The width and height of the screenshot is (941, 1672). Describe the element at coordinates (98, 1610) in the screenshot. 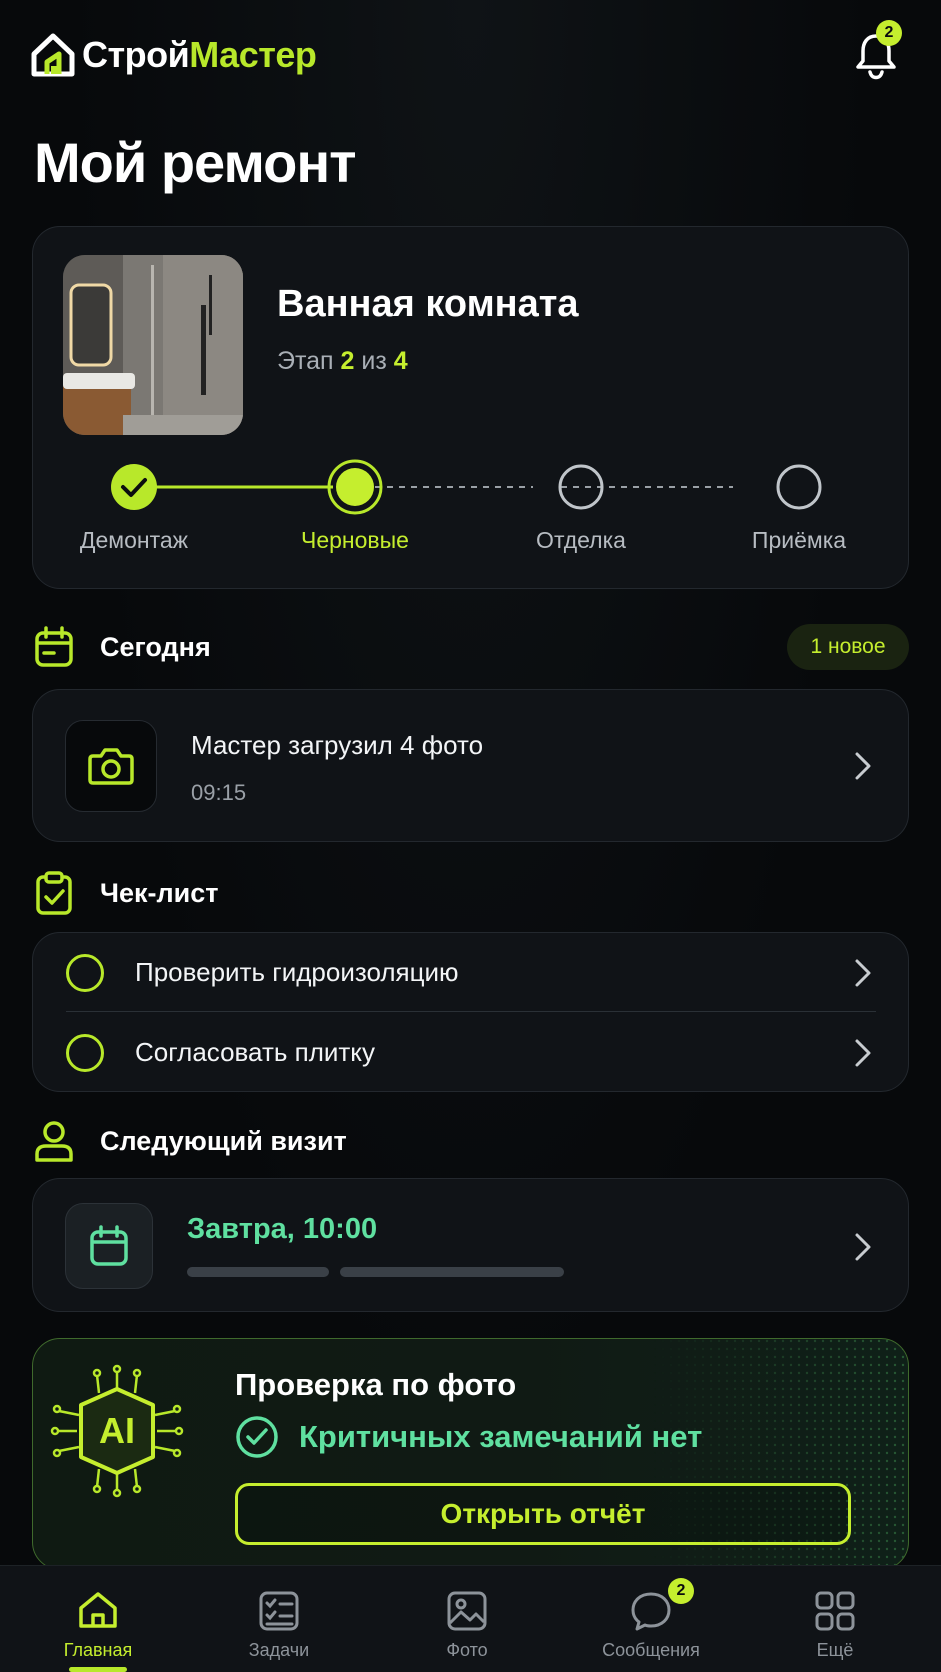

I see `home-icon` at that location.